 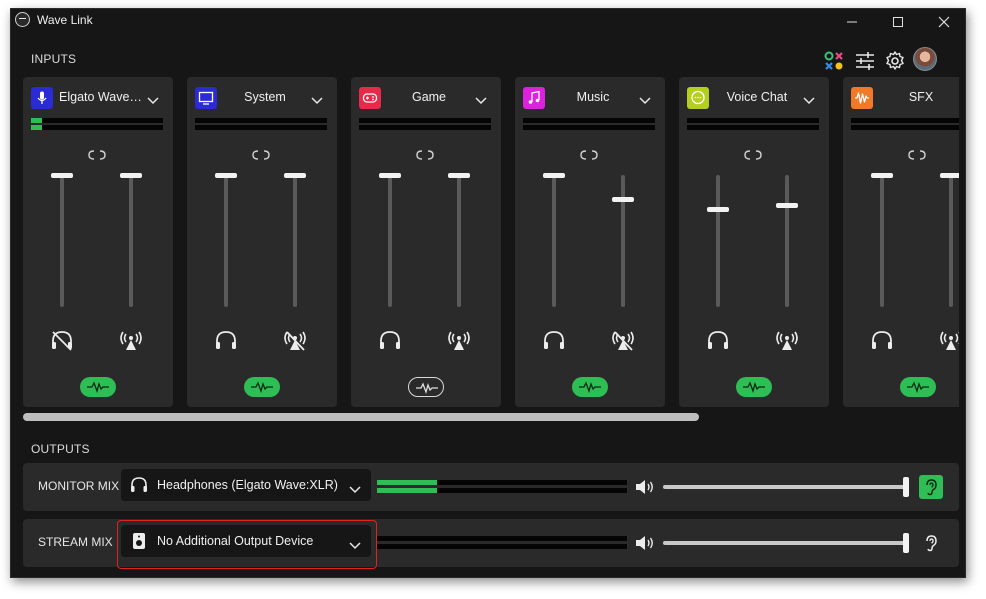 I want to click on gamepad-icon, so click(x=370, y=98).